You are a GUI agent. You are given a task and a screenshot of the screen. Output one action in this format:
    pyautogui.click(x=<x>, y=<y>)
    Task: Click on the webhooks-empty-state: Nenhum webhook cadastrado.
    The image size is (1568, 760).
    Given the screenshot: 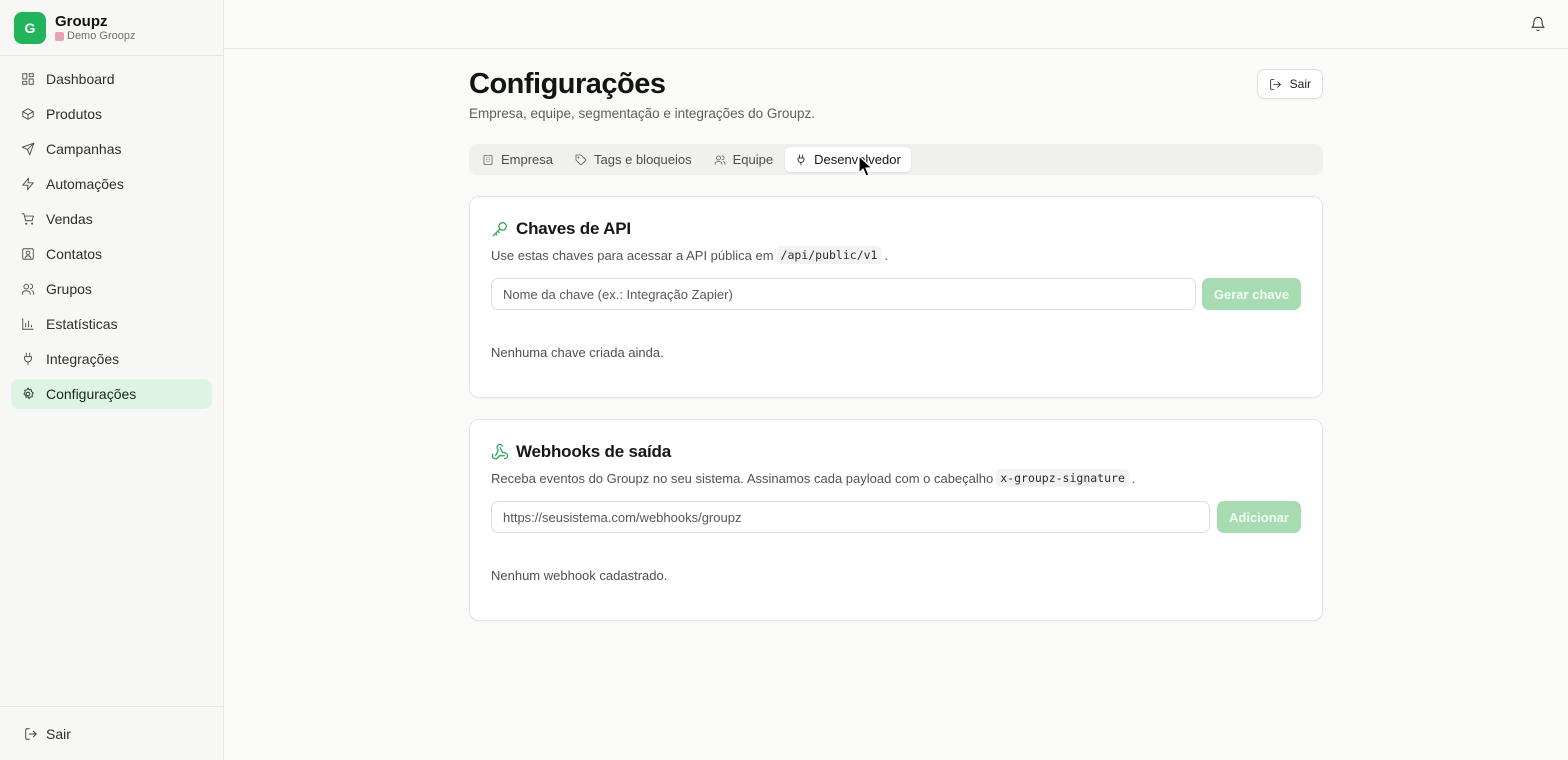 What is the action you would take?
    pyautogui.click(x=579, y=575)
    